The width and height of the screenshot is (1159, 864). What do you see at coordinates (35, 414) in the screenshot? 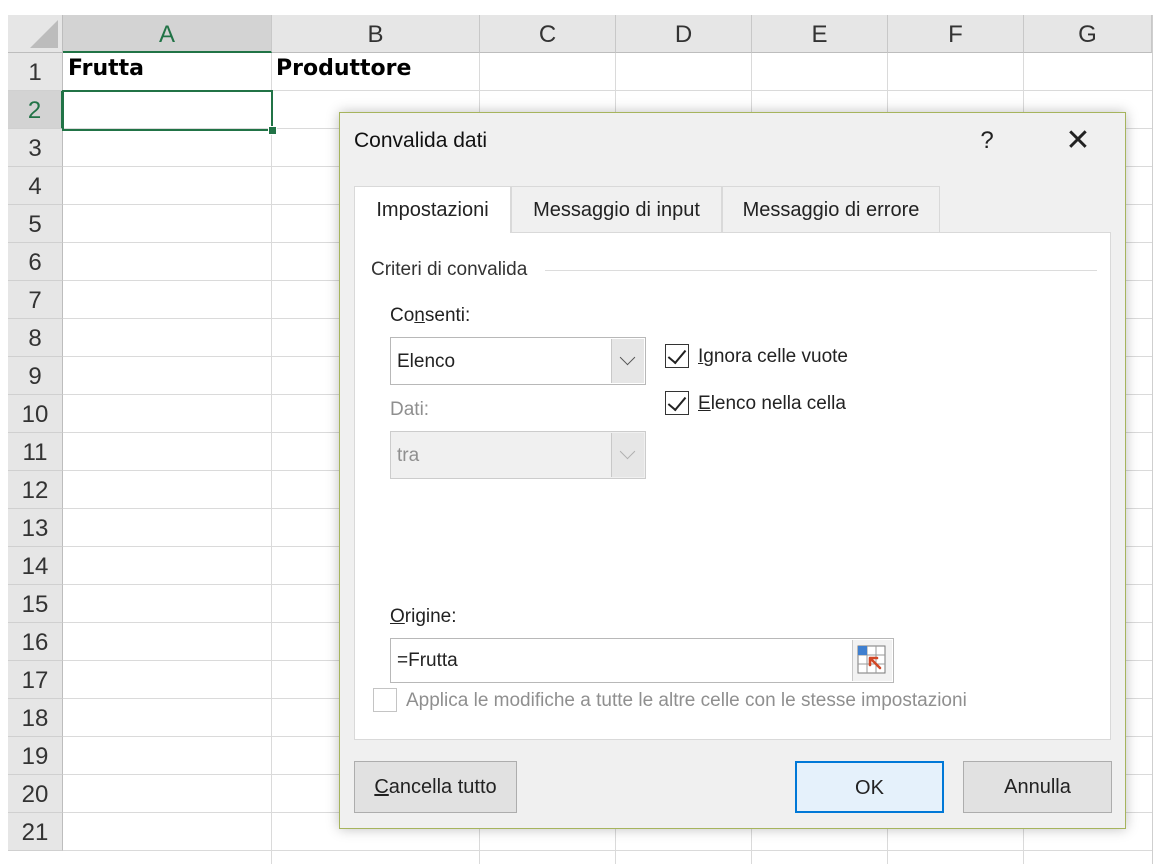
I see `row-header-10: 10` at bounding box center [35, 414].